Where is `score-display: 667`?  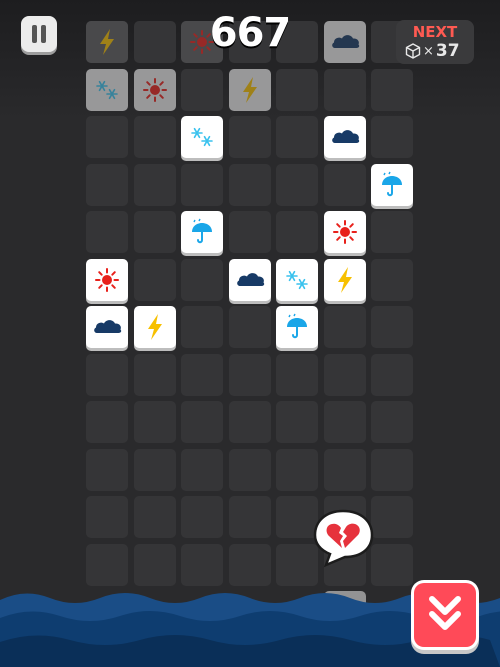 score-display: 667 is located at coordinates (250, 33).